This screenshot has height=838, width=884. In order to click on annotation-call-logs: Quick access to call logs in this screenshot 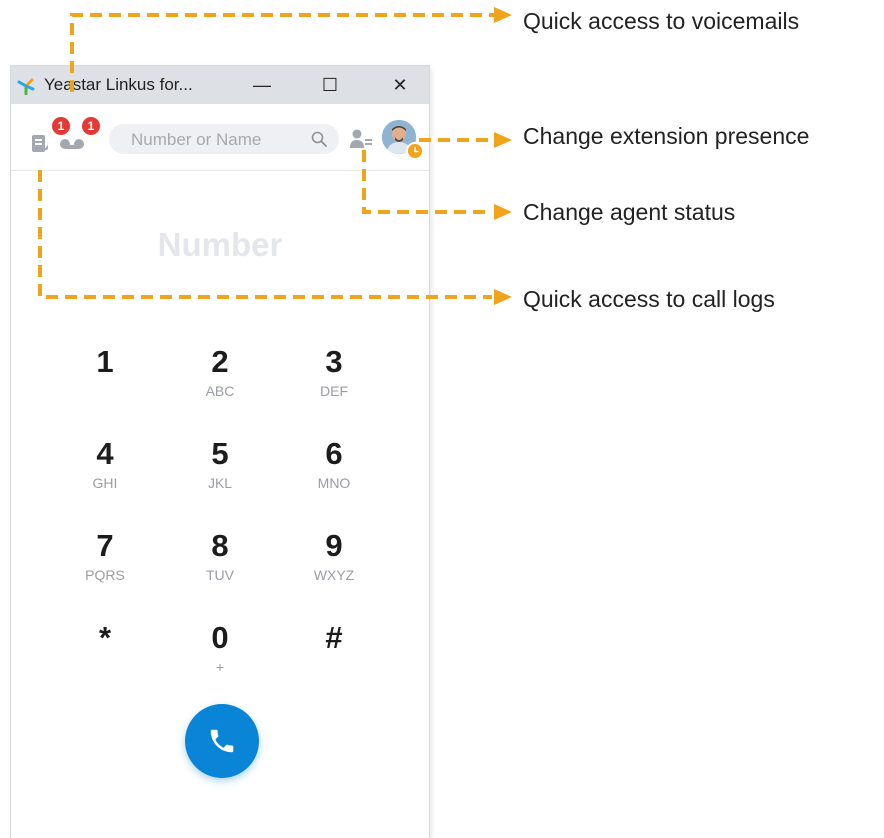, I will do `click(649, 299)`.